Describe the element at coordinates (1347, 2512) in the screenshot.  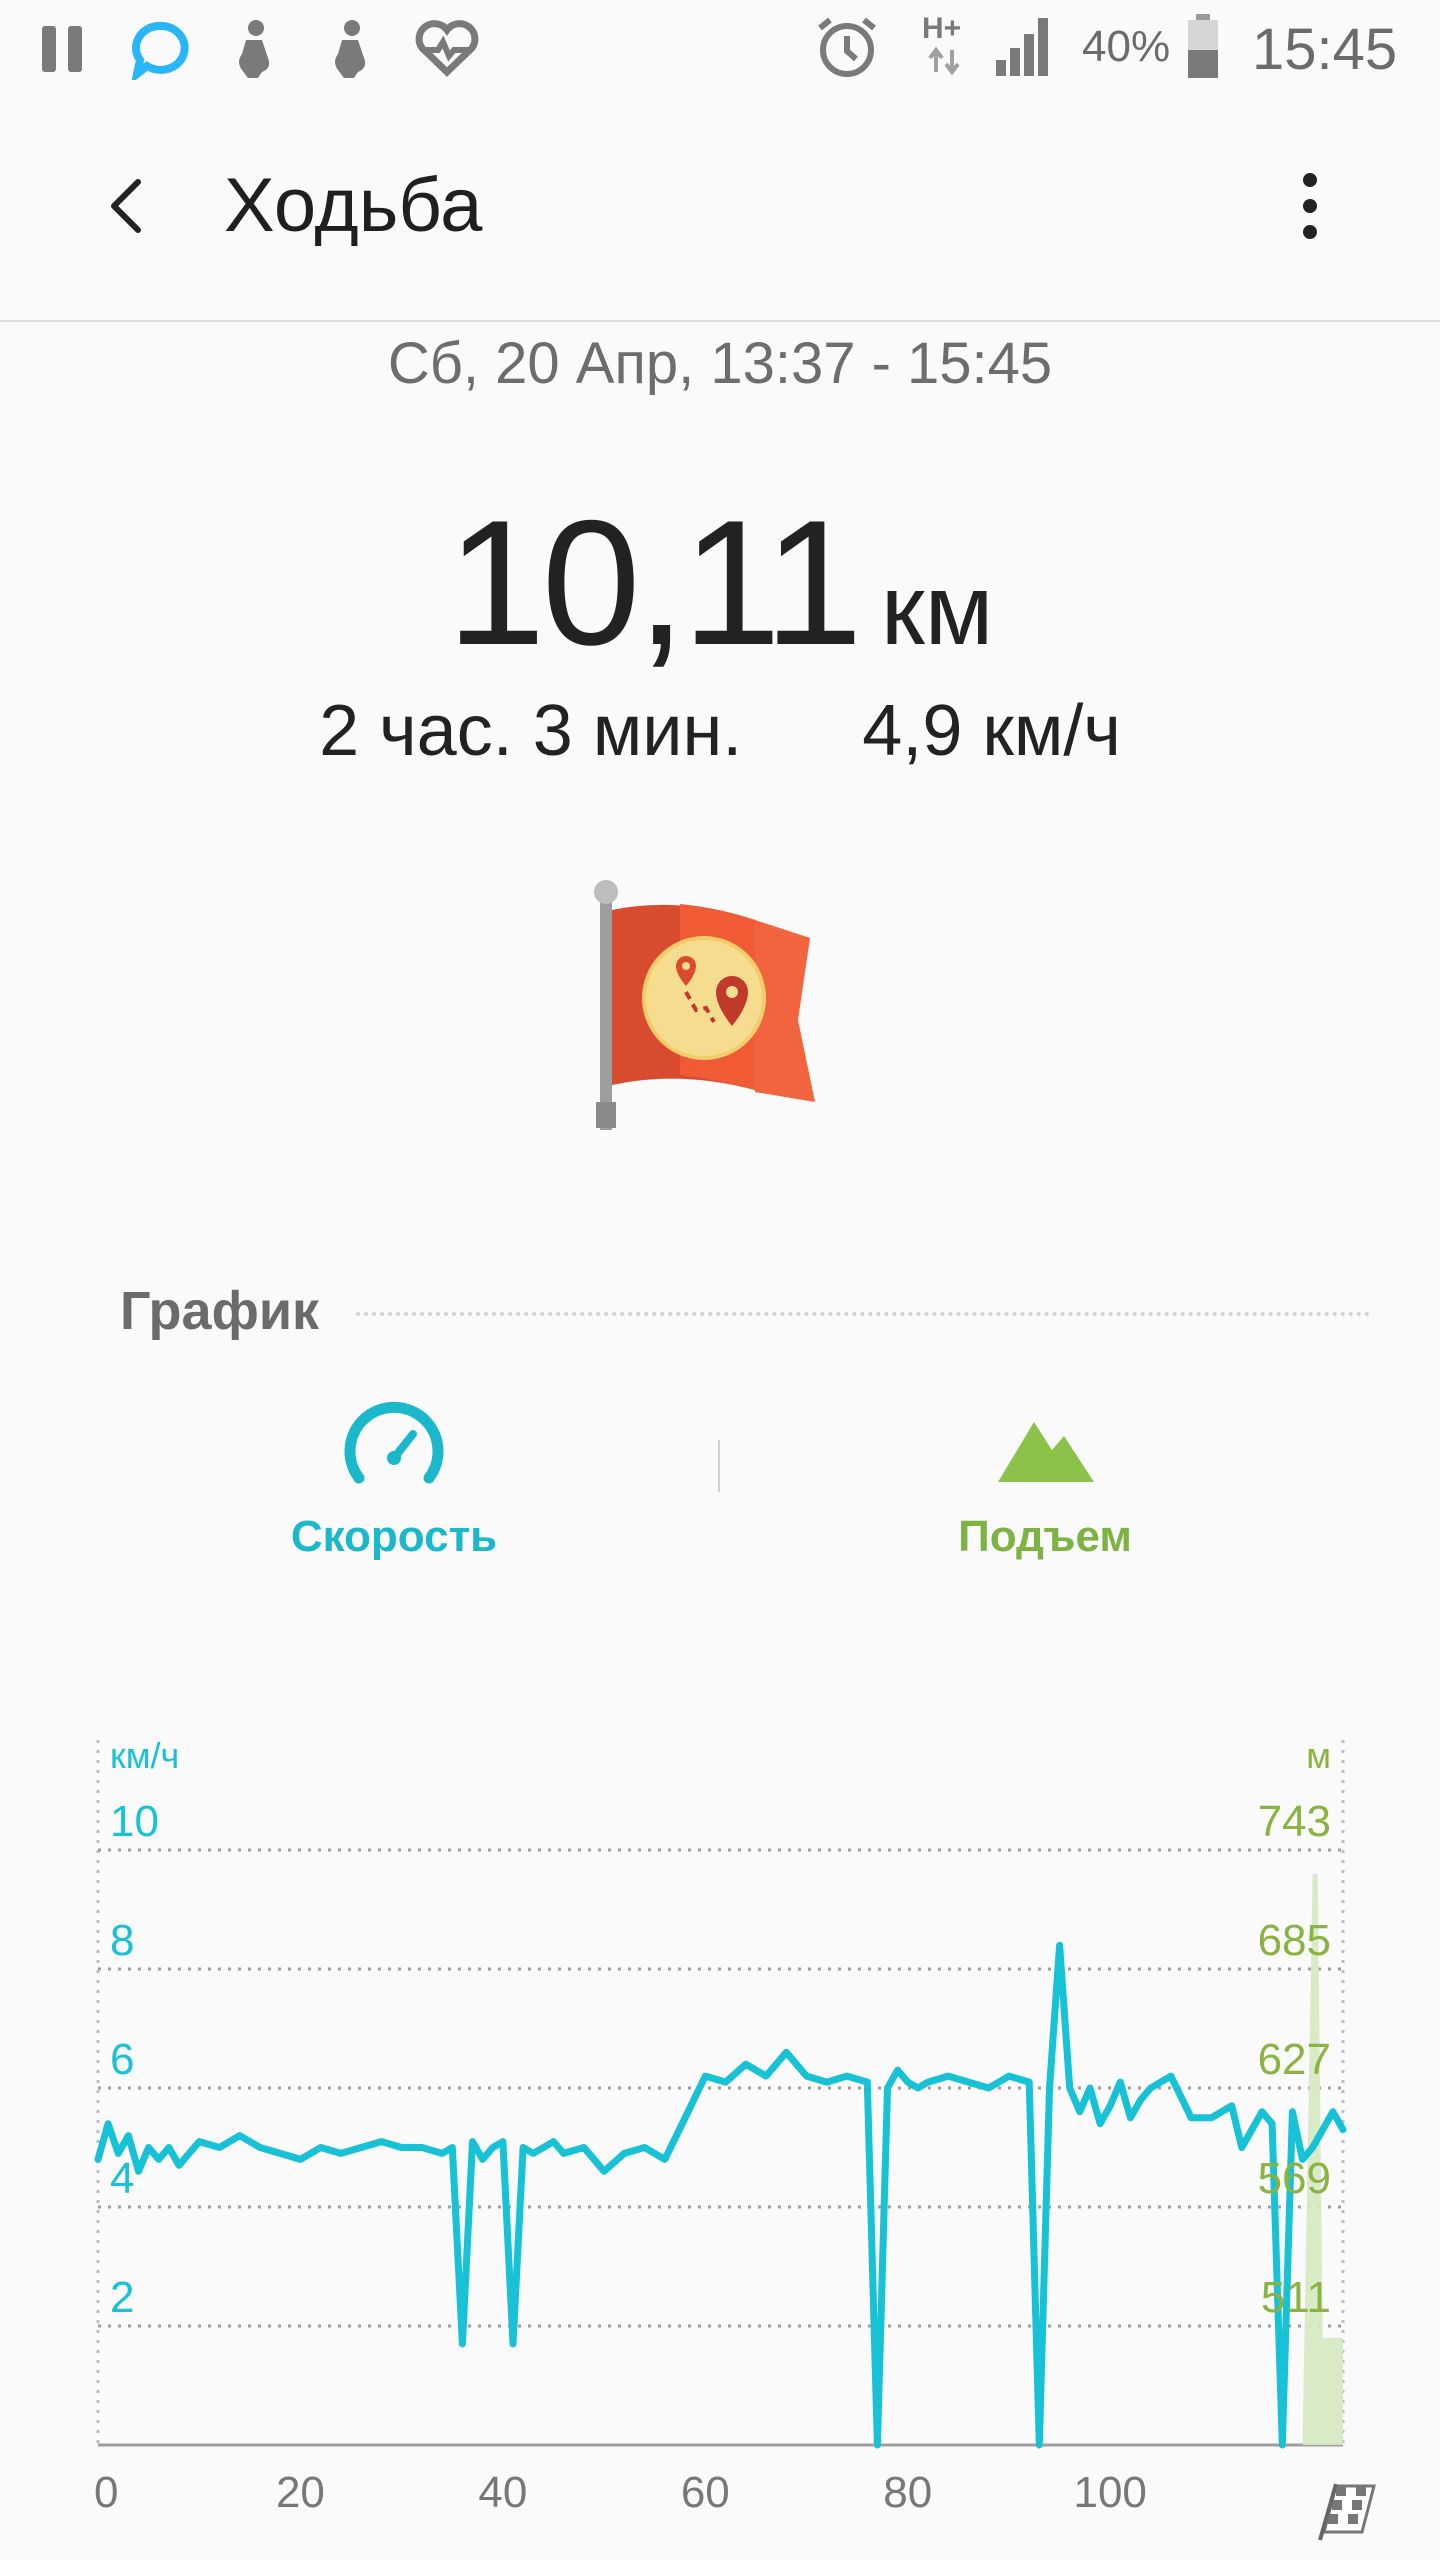
I see `finish-flag-icon` at that location.